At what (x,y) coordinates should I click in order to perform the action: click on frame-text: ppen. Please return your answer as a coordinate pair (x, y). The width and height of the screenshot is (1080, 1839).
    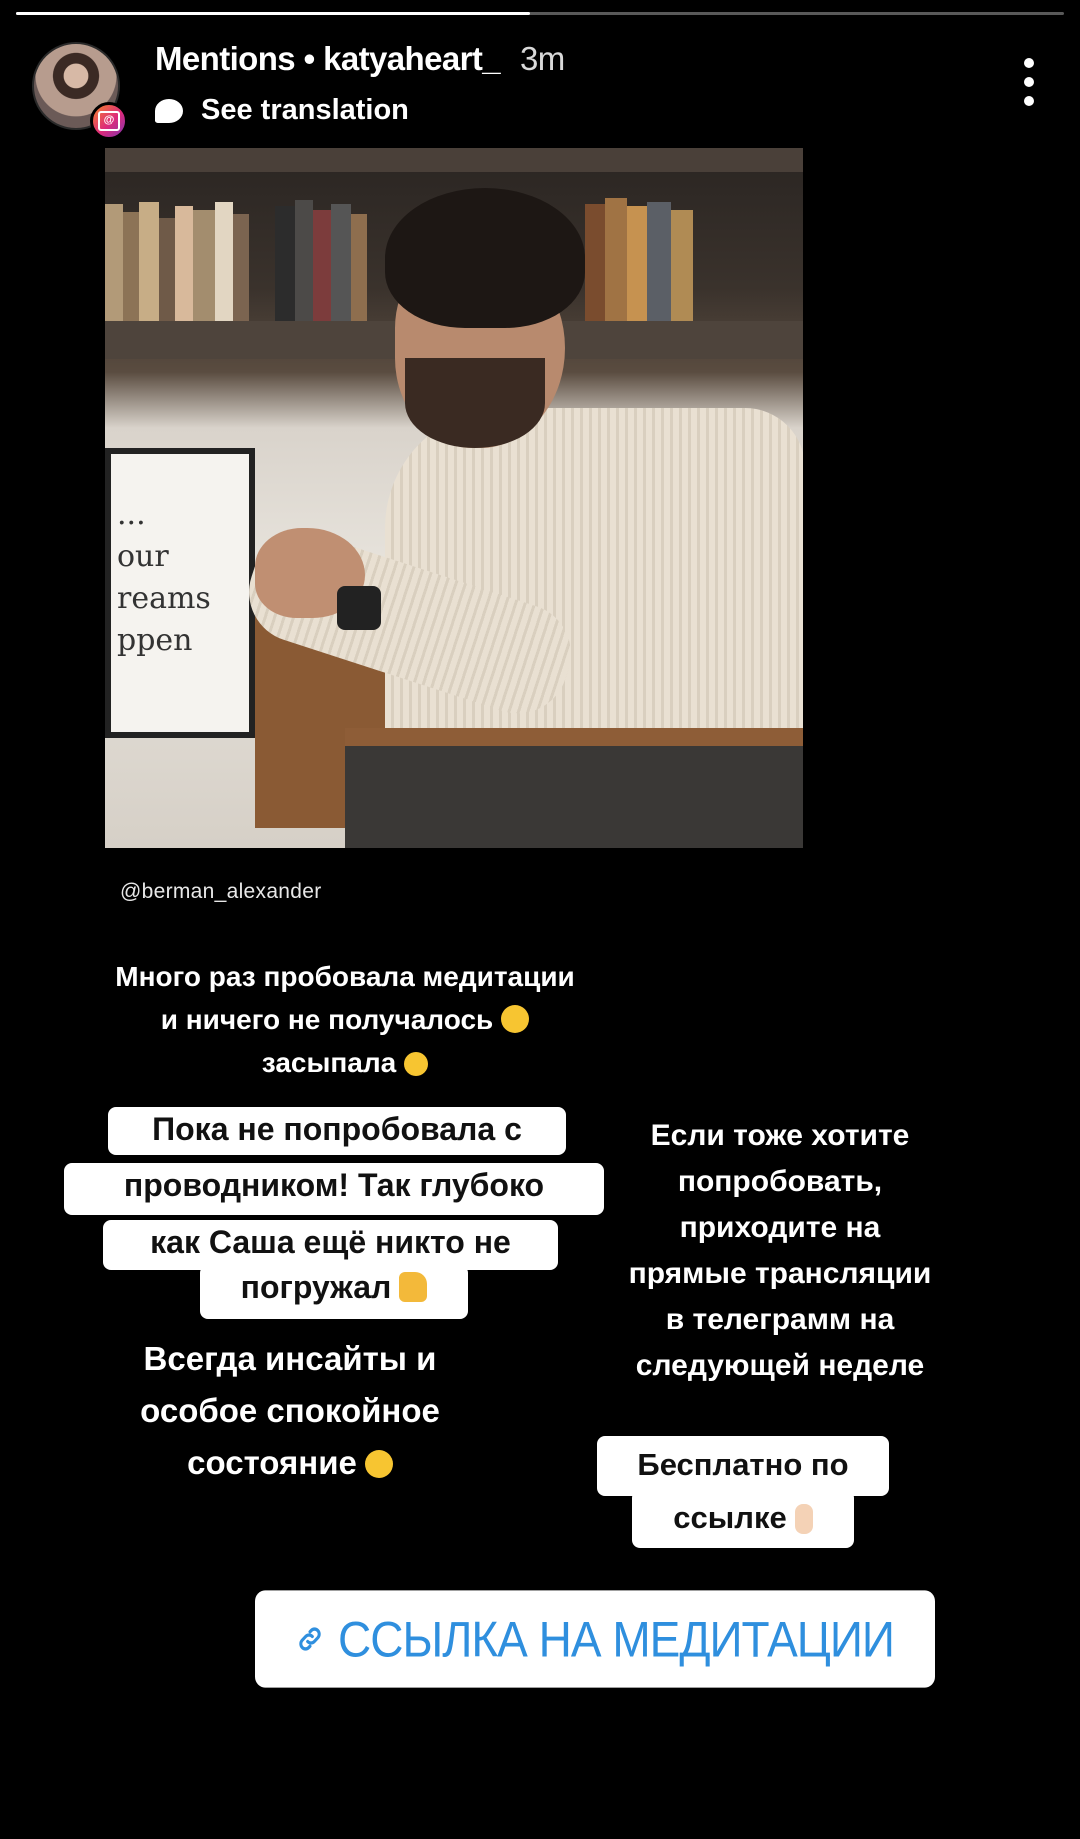
    Looking at the image, I should click on (155, 640).